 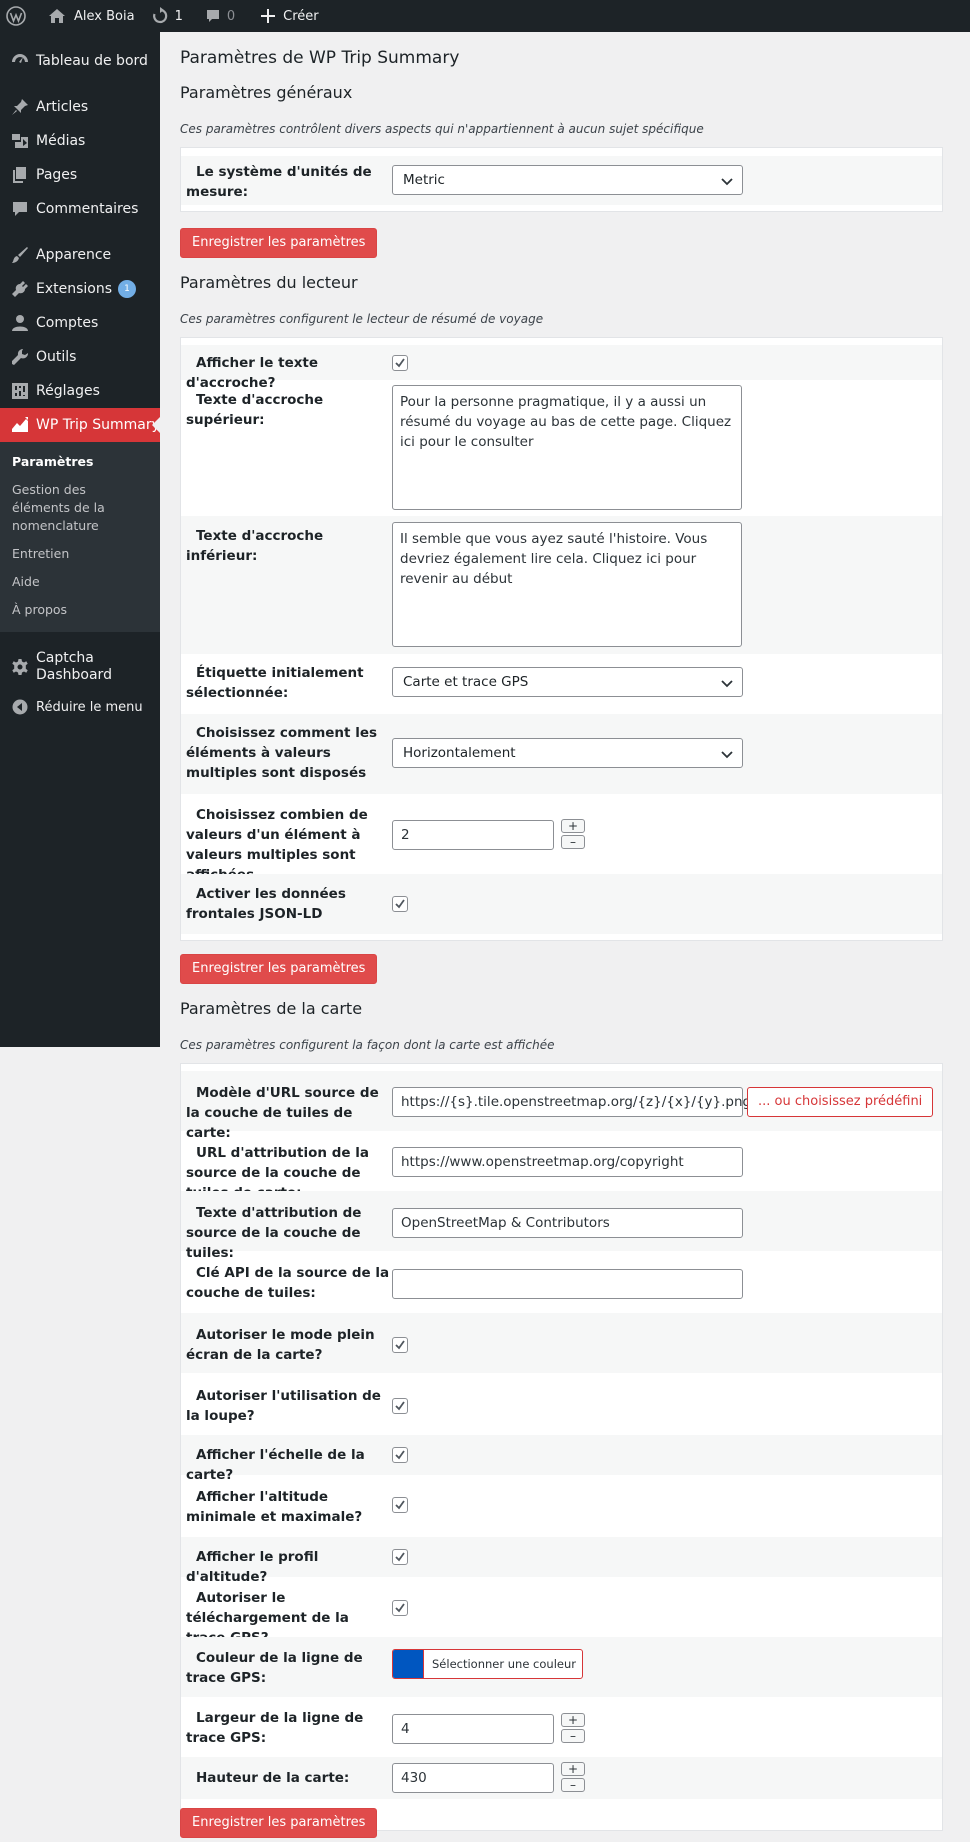 I want to click on select-color-label: Sélectionner une couleur, so click(x=502, y=1664).